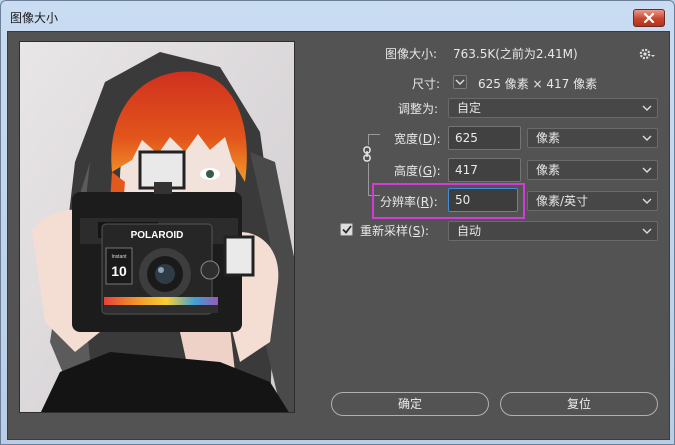 The height and width of the screenshot is (445, 675). I want to click on fit-to-label: 调整为:, so click(418, 109).